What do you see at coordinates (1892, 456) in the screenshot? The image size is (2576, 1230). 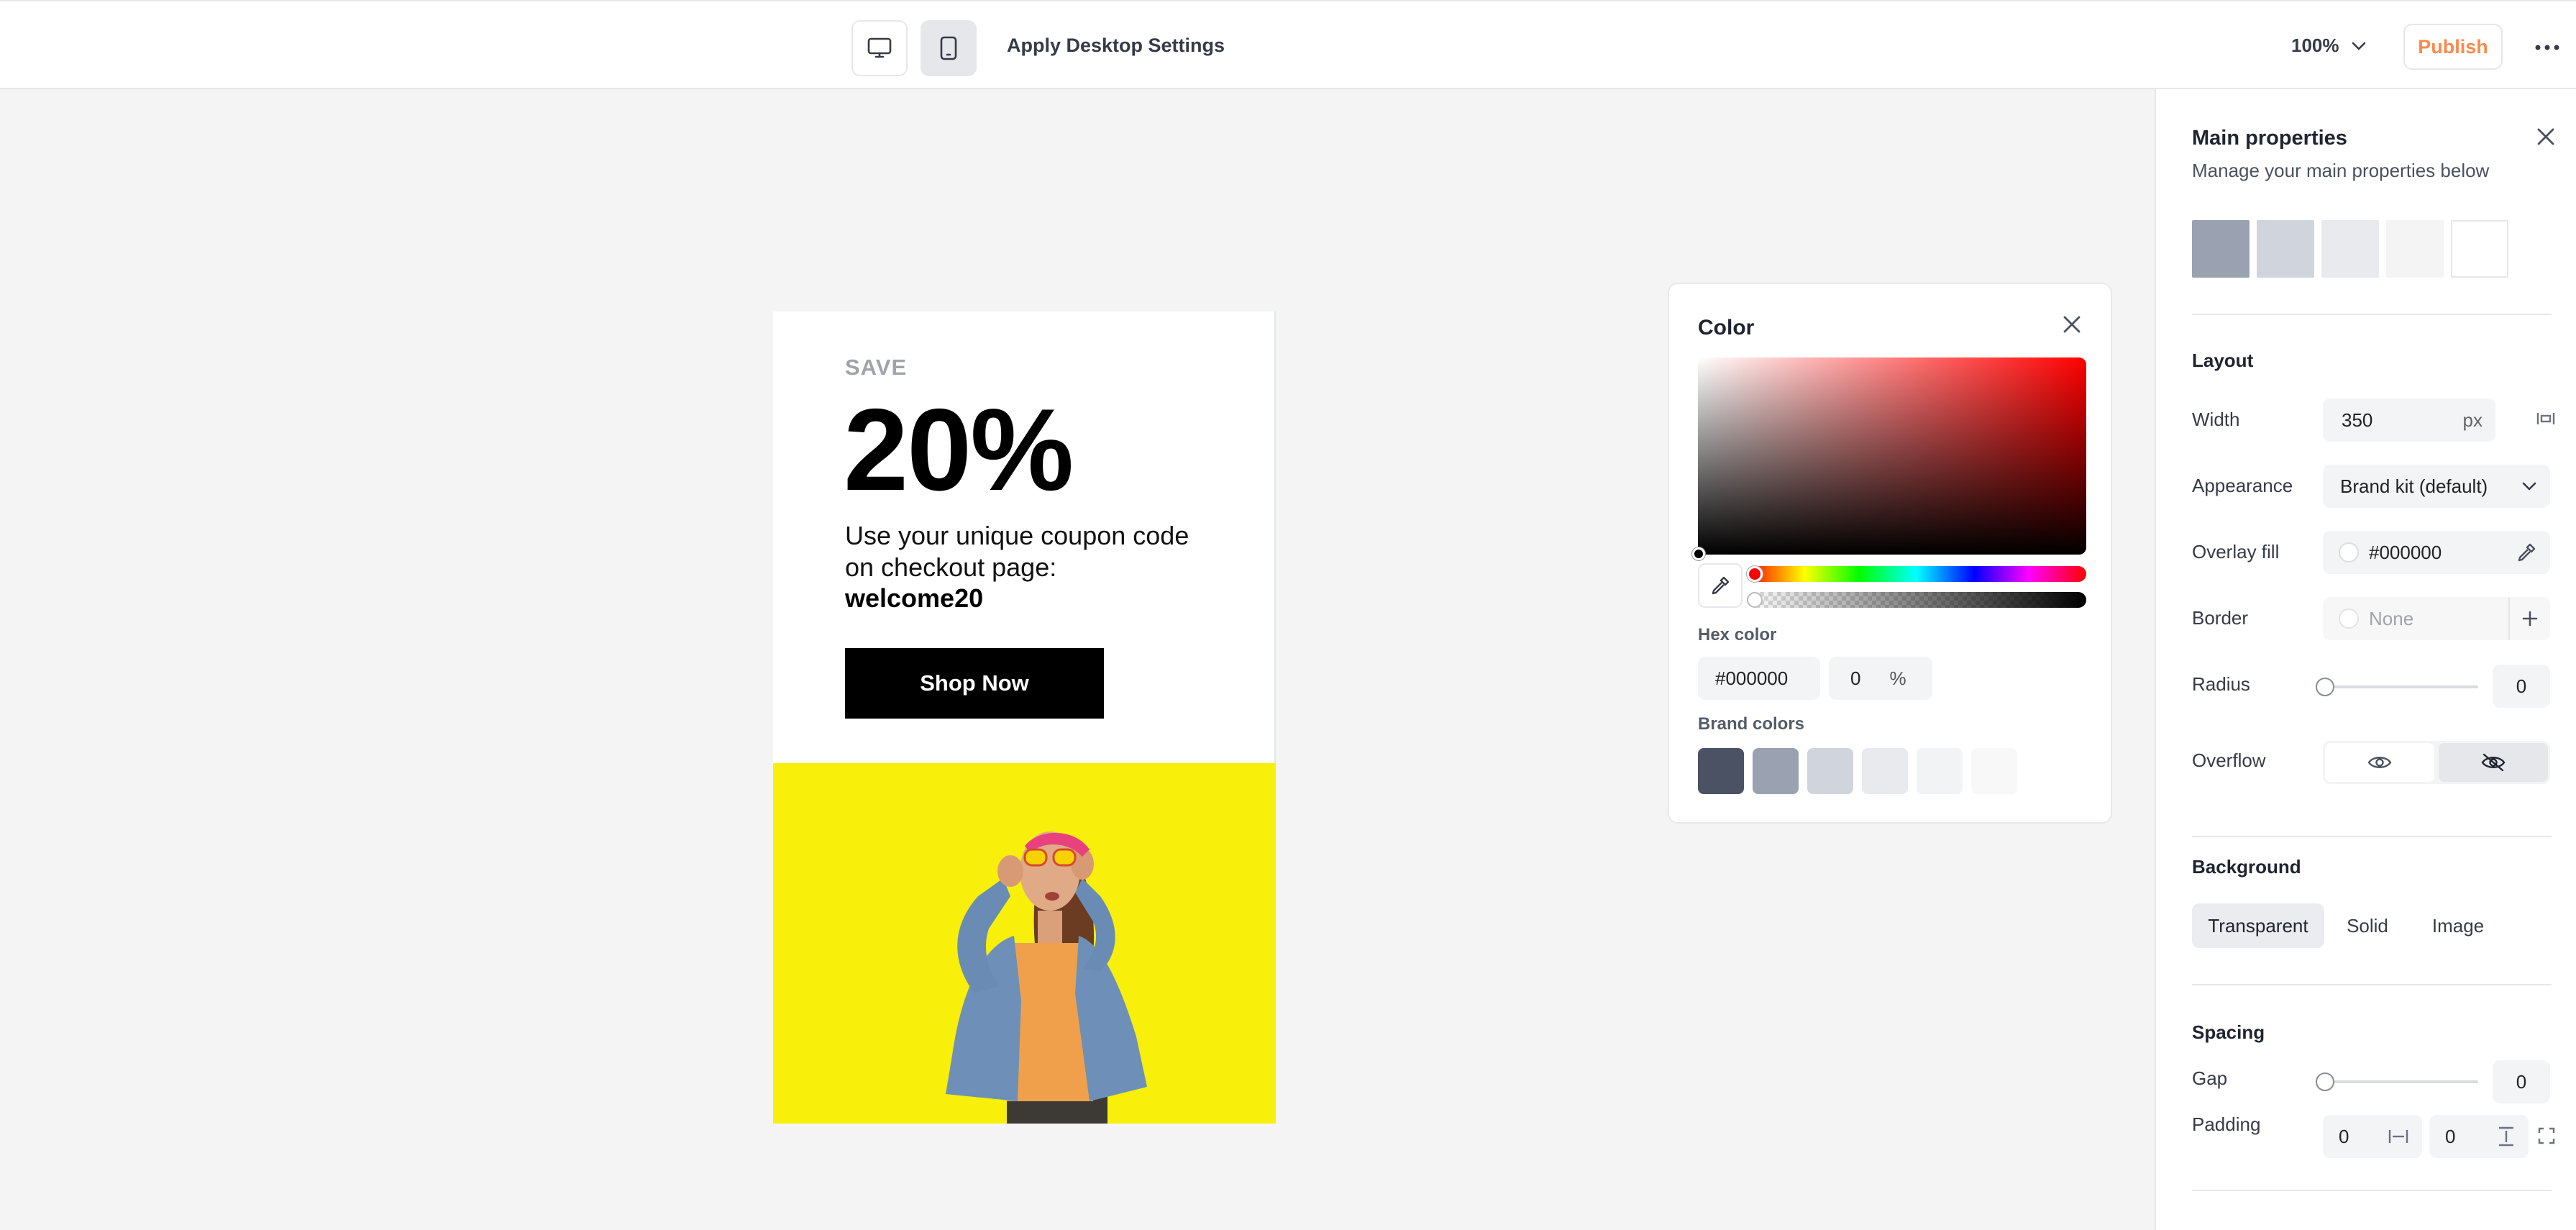 I see `saturation-brightness-area` at bounding box center [1892, 456].